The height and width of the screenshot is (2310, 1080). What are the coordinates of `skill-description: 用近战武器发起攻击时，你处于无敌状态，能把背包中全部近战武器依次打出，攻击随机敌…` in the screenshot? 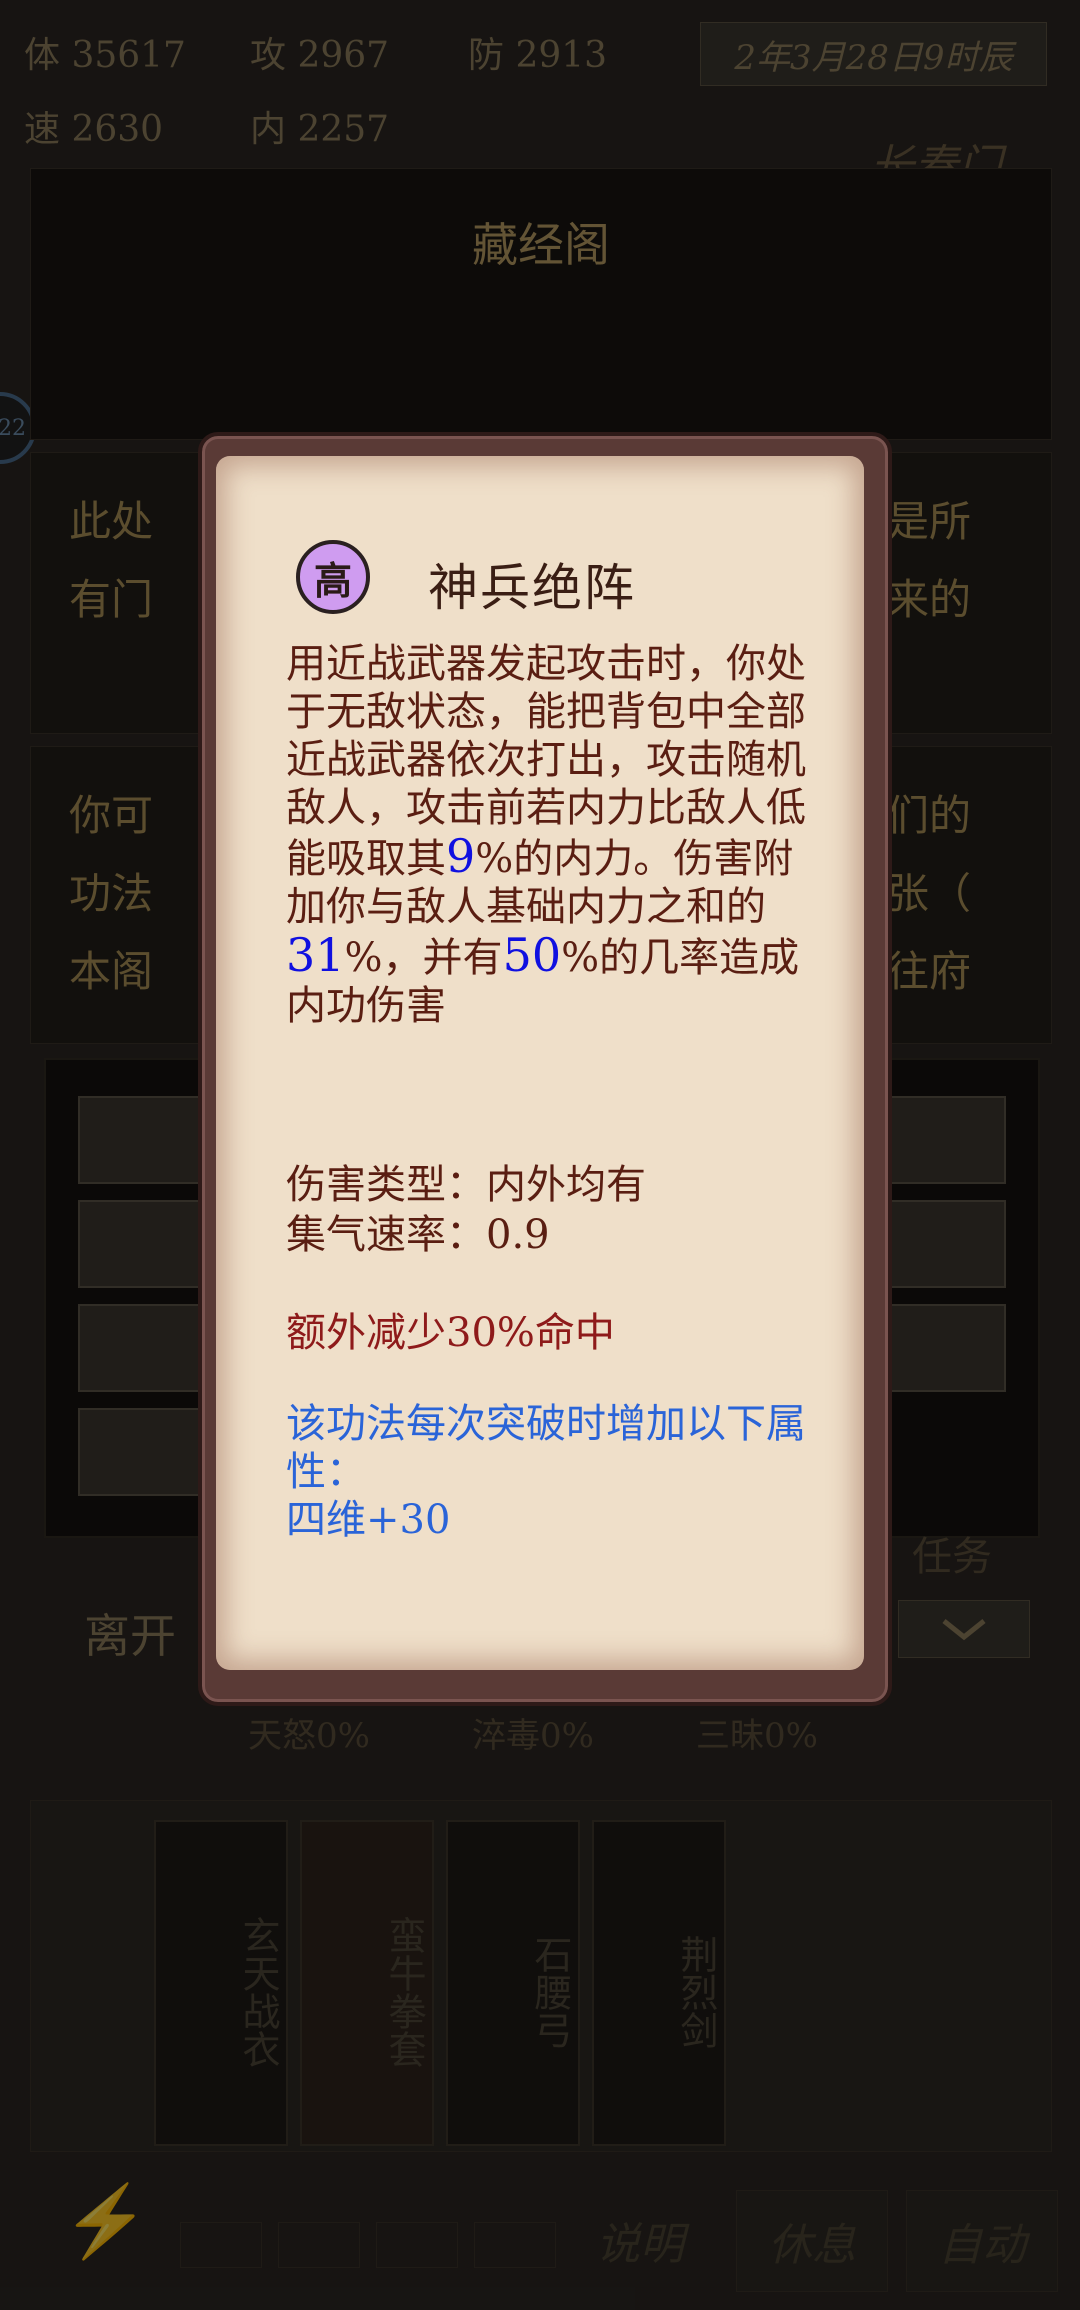 It's located at (546, 835).